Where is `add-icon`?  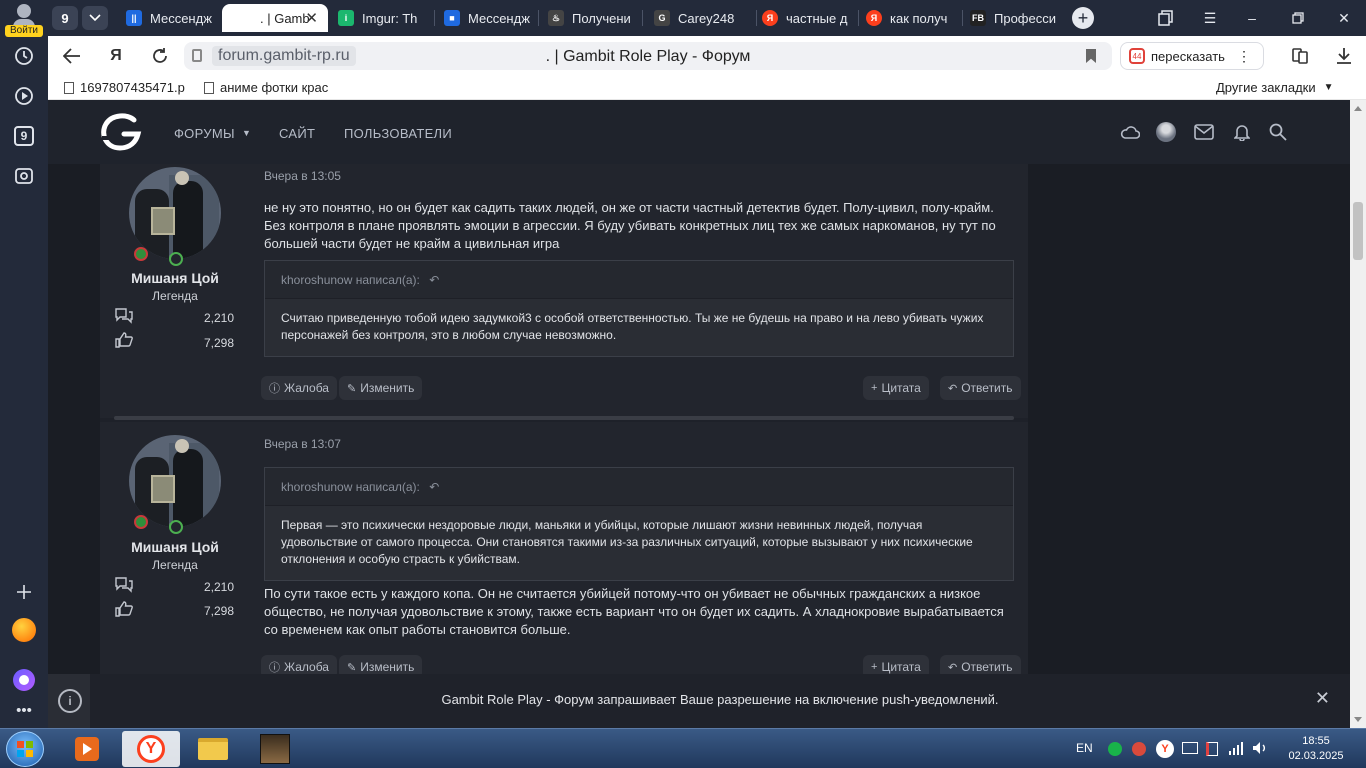 add-icon is located at coordinates (24, 592).